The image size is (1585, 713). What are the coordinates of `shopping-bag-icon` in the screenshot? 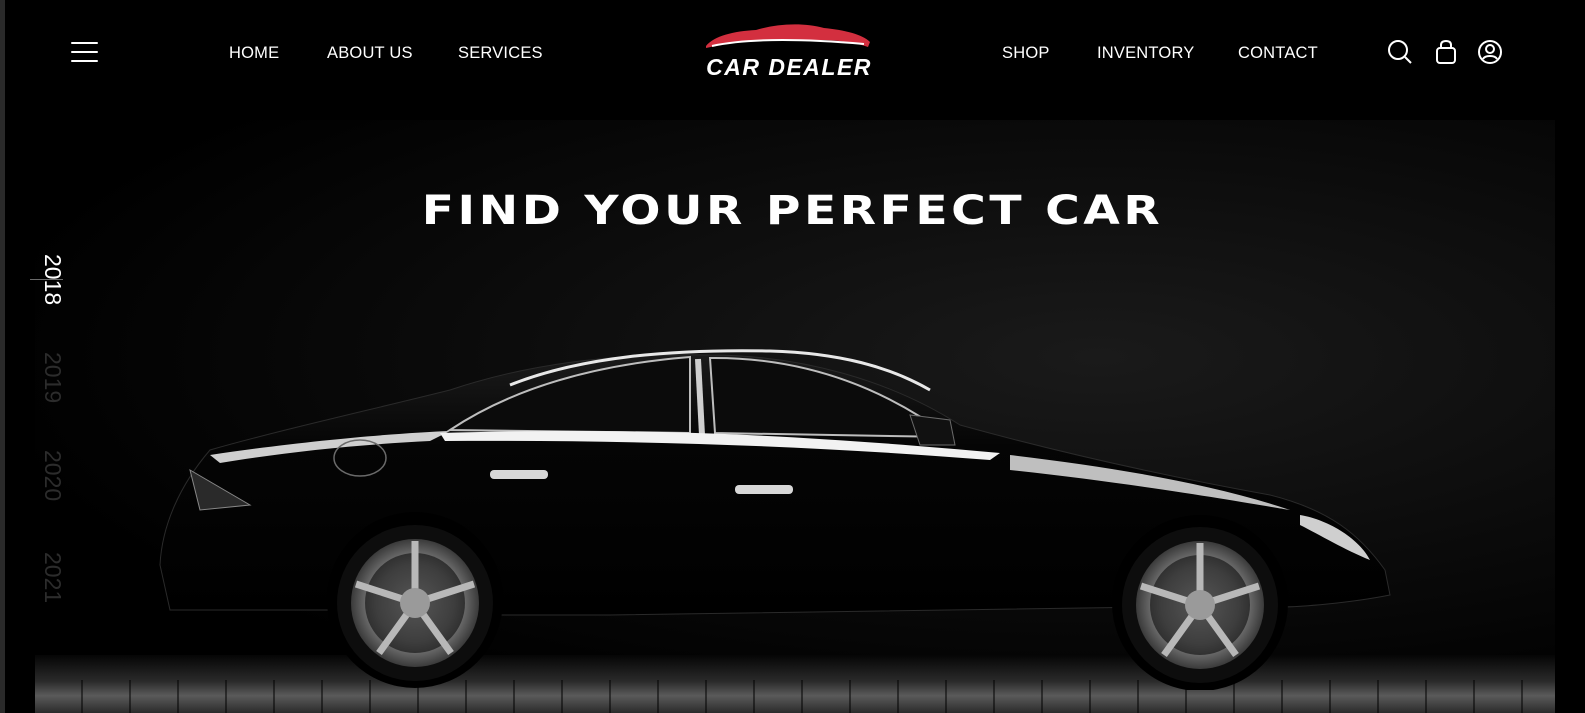 It's located at (1446, 52).